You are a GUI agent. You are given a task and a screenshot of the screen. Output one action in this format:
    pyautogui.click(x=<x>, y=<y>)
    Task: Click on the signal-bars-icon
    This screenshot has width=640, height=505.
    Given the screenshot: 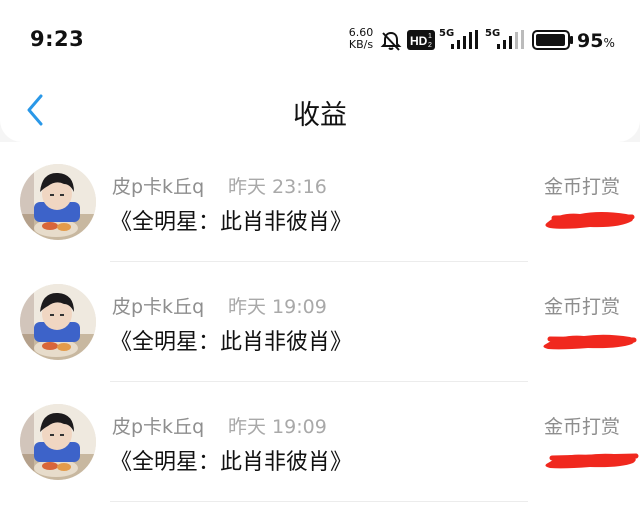 What is the action you would take?
    pyautogui.click(x=464, y=39)
    